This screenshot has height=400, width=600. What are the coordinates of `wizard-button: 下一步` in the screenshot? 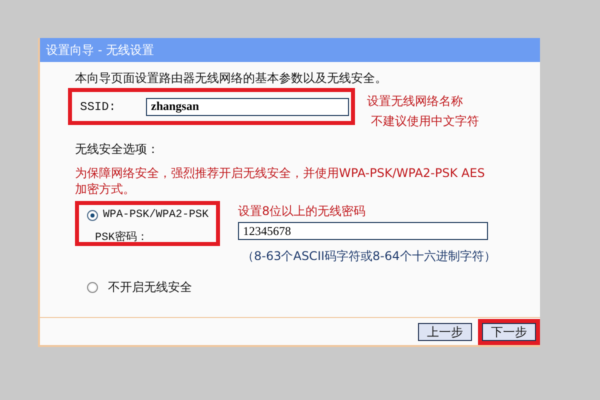 It's located at (509, 331).